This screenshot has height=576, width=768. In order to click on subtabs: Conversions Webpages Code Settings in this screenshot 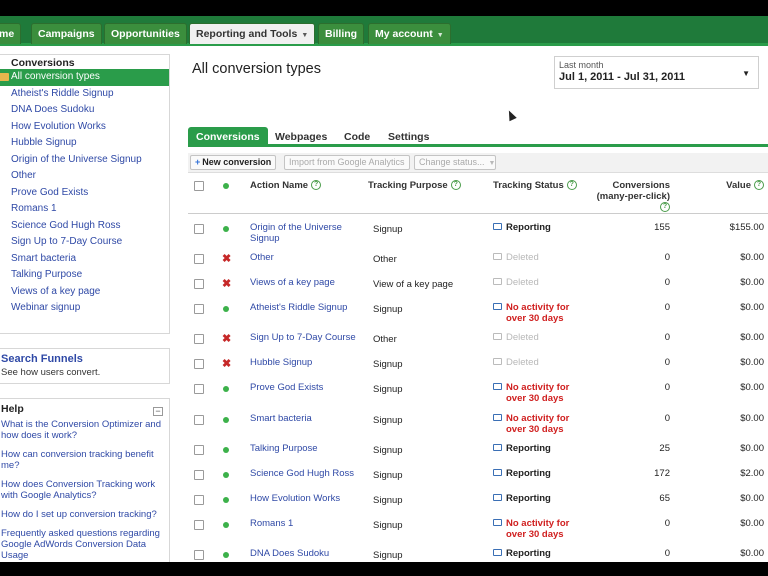, I will do `click(478, 137)`.